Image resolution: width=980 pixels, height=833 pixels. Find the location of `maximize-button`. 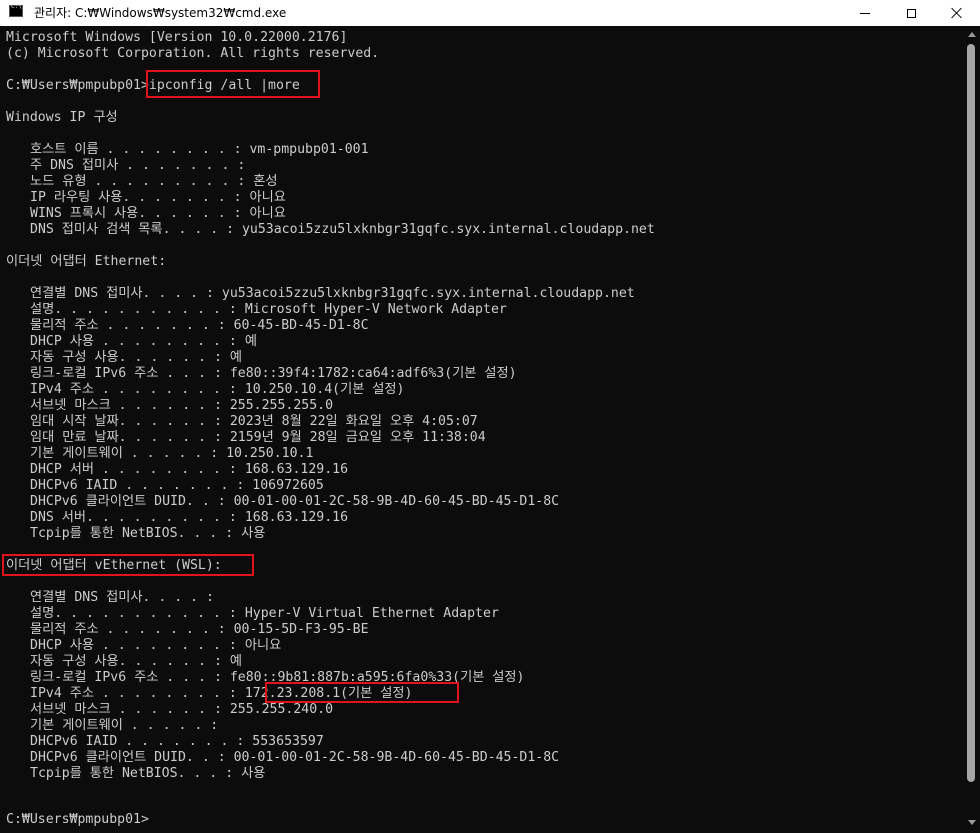

maximize-button is located at coordinates (911, 13).